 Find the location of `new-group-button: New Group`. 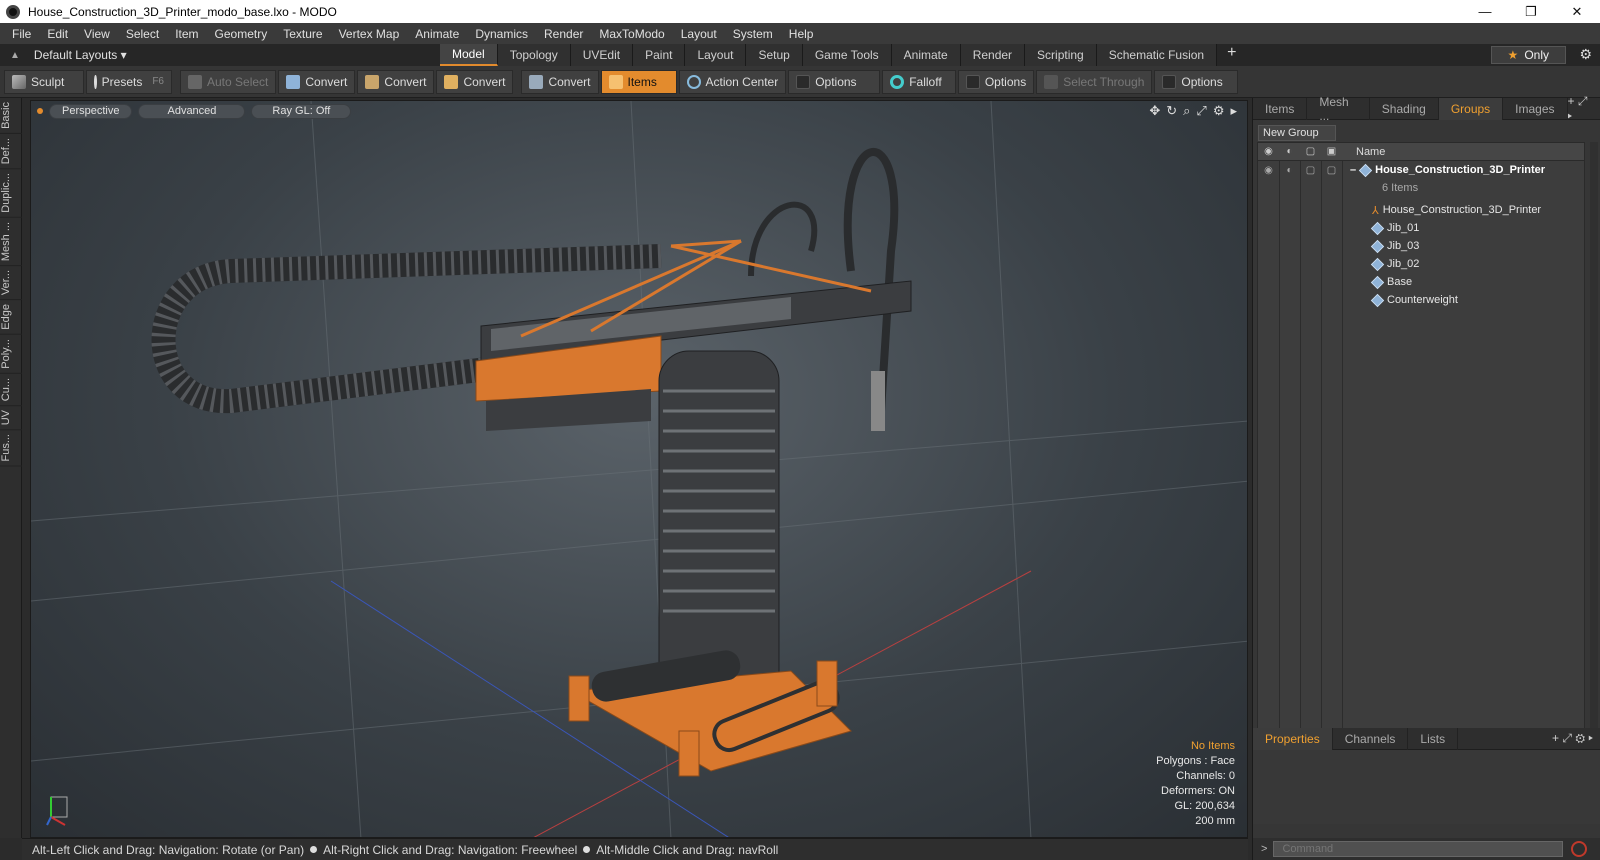

new-group-button: New Group is located at coordinates (1297, 133).